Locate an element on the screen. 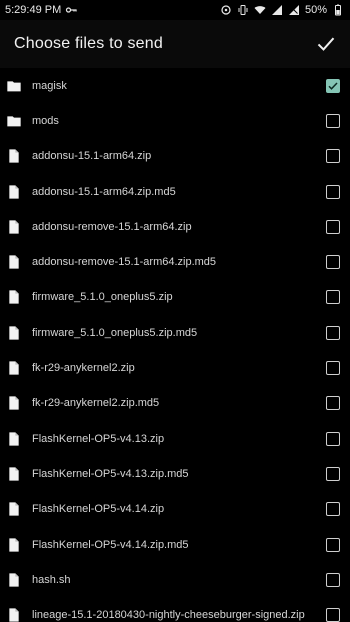 The height and width of the screenshot is (622, 350). page-title: Choose files to send is located at coordinates (88, 43).